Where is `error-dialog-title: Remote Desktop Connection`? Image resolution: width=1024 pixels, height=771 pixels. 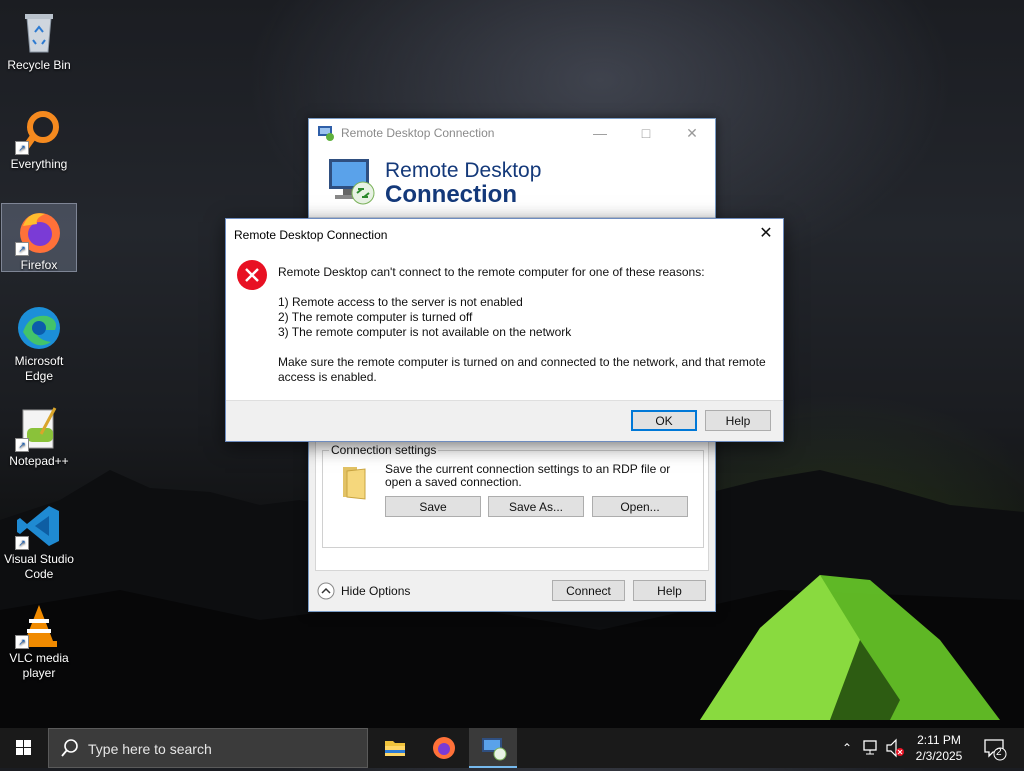 error-dialog-title: Remote Desktop Connection is located at coordinates (311, 235).